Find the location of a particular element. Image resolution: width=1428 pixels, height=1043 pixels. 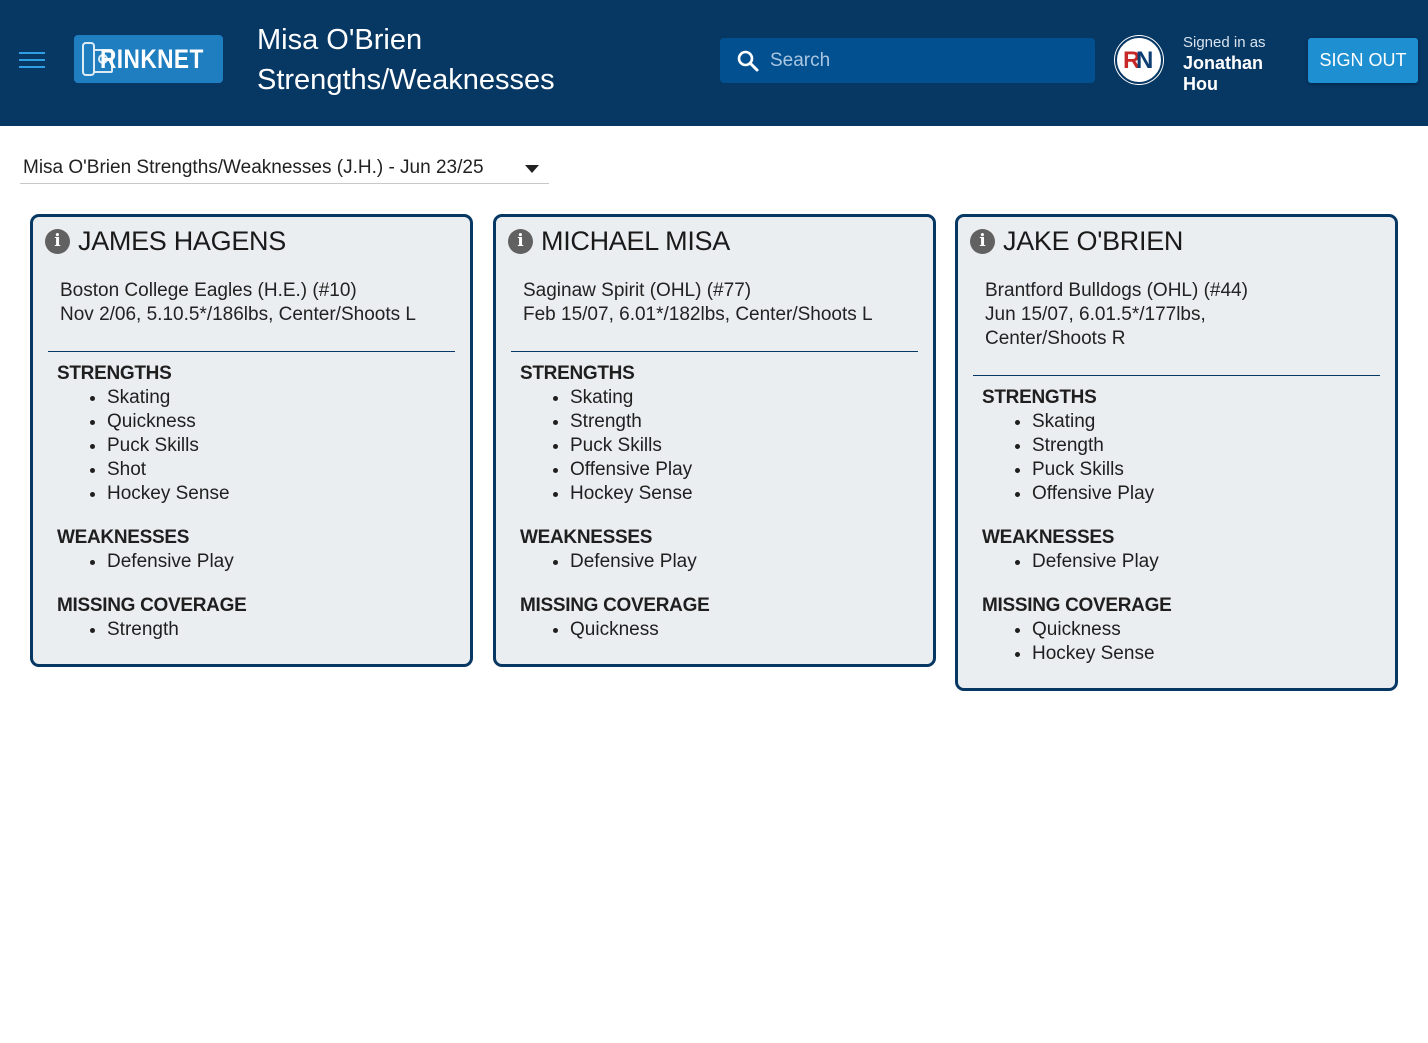

hamburger-menu-icon is located at coordinates (32, 60).